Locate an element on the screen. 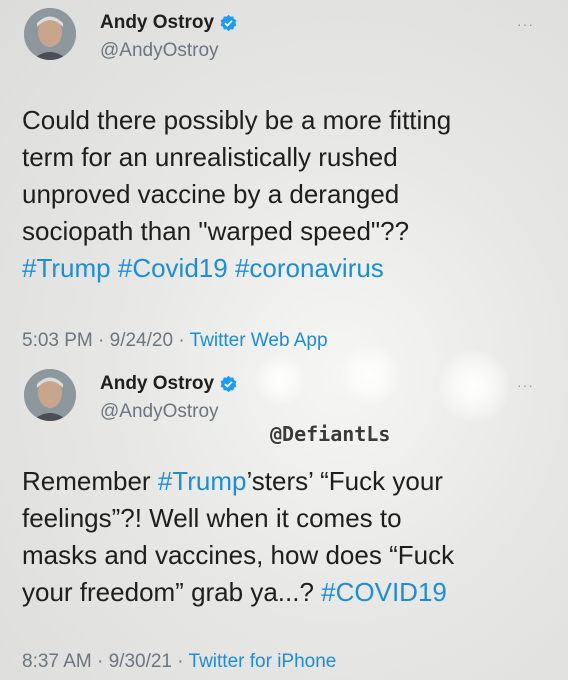 The image size is (568, 680). tweet-text-line: Could there possibly be a more fitting is located at coordinates (237, 120).